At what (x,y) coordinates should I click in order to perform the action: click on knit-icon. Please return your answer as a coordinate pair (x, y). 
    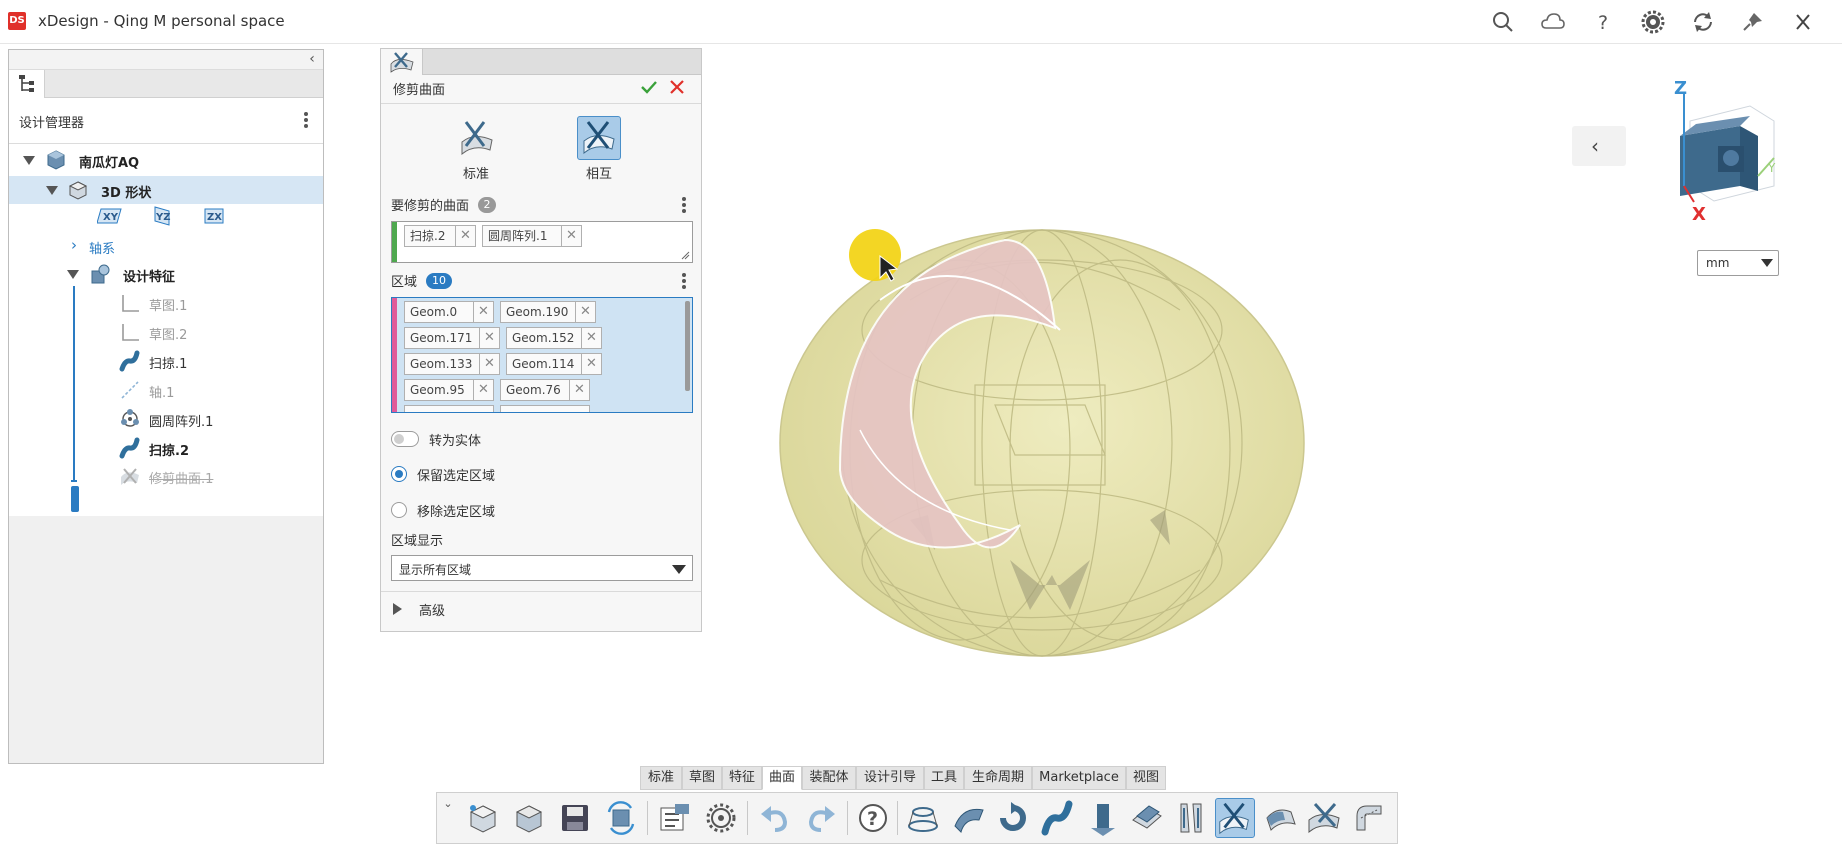
    Looking at the image, I should click on (1369, 818).